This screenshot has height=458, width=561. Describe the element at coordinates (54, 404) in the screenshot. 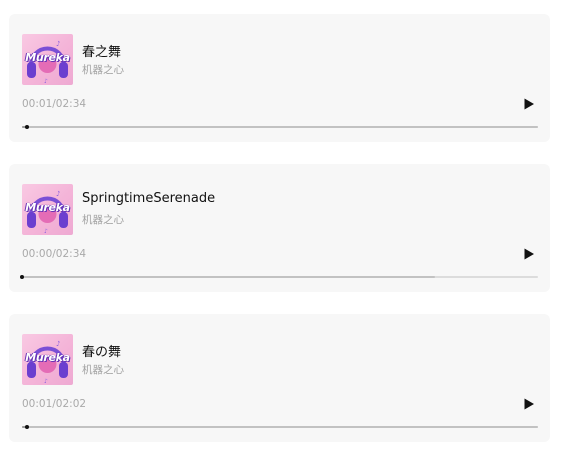

I see `playback-time: 00:01/02:02` at that location.